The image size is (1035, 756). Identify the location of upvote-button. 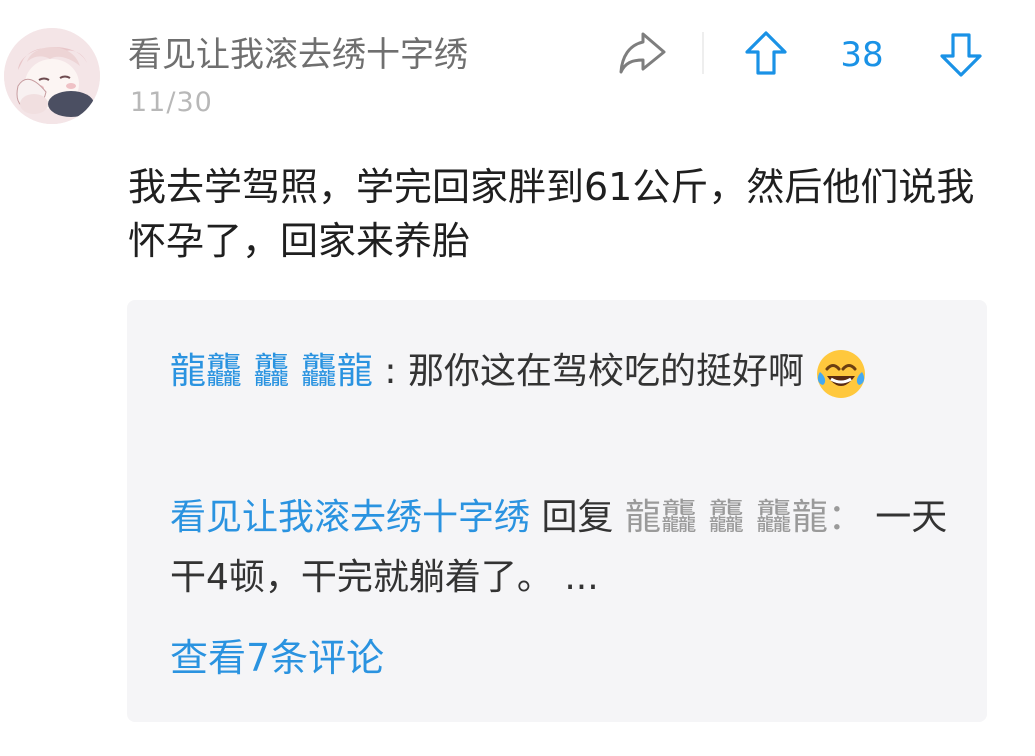
(766, 54).